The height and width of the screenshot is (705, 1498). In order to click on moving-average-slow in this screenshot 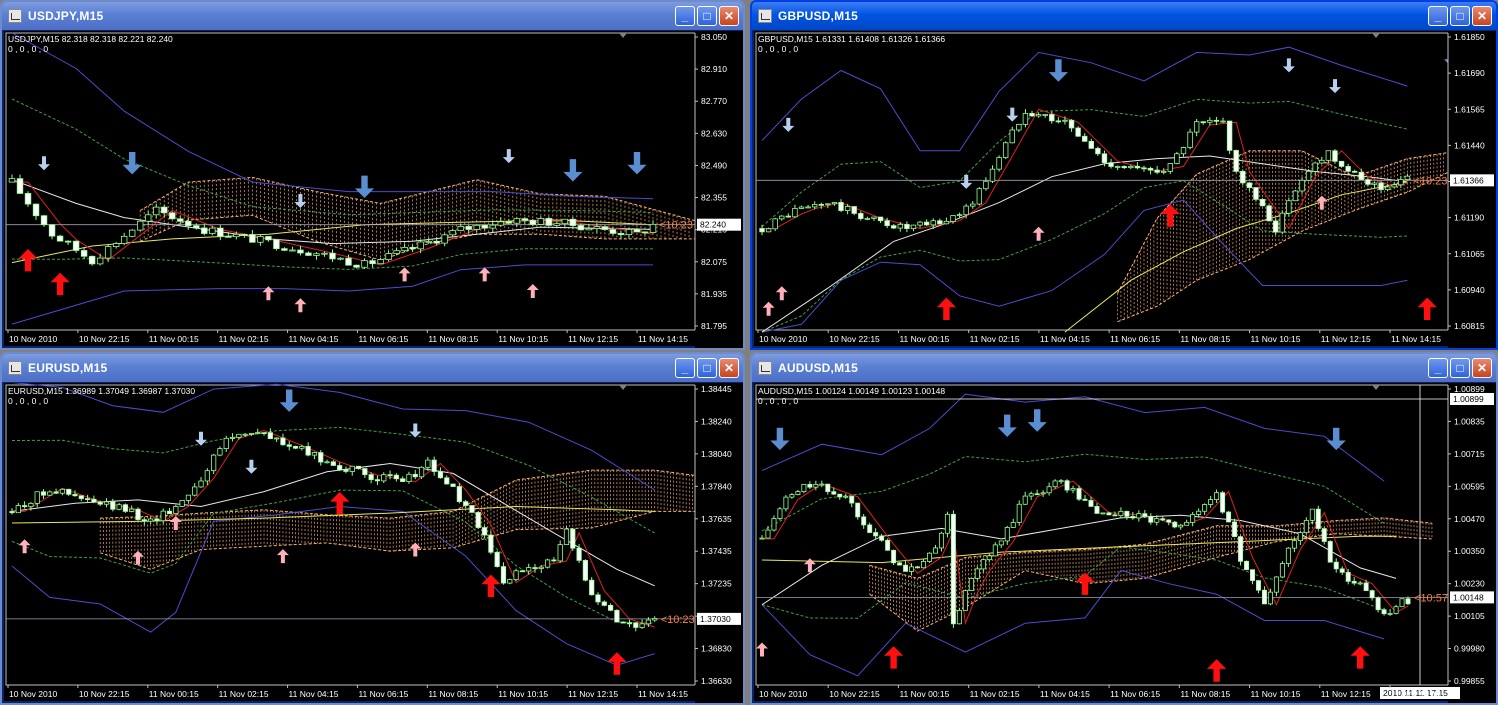, I will do `click(1079, 560)`.